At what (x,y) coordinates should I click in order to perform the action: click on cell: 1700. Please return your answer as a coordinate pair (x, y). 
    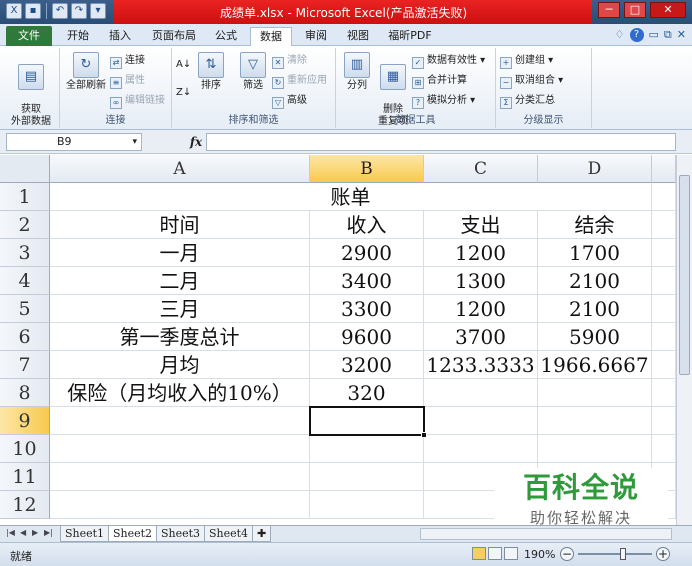
    Looking at the image, I should click on (595, 253).